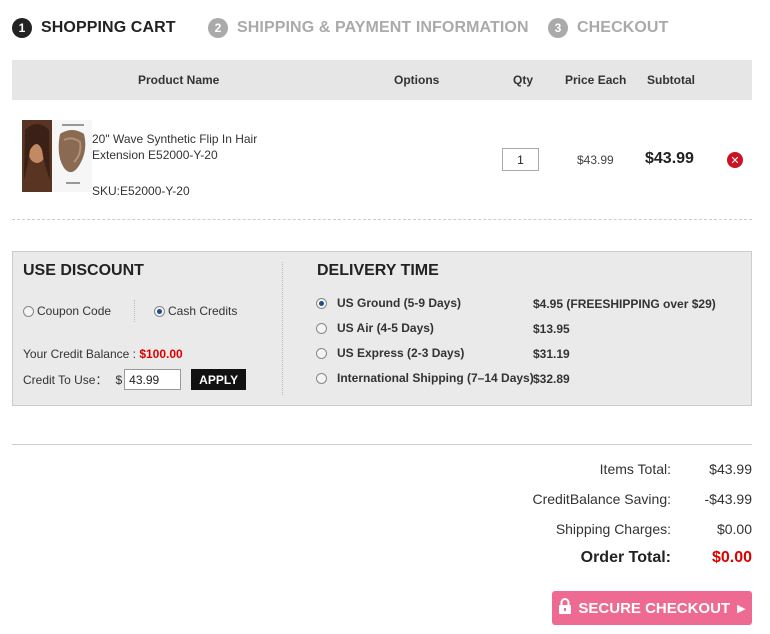 The height and width of the screenshot is (634, 770). I want to click on credit-balance-value: $100.00, so click(161, 354).